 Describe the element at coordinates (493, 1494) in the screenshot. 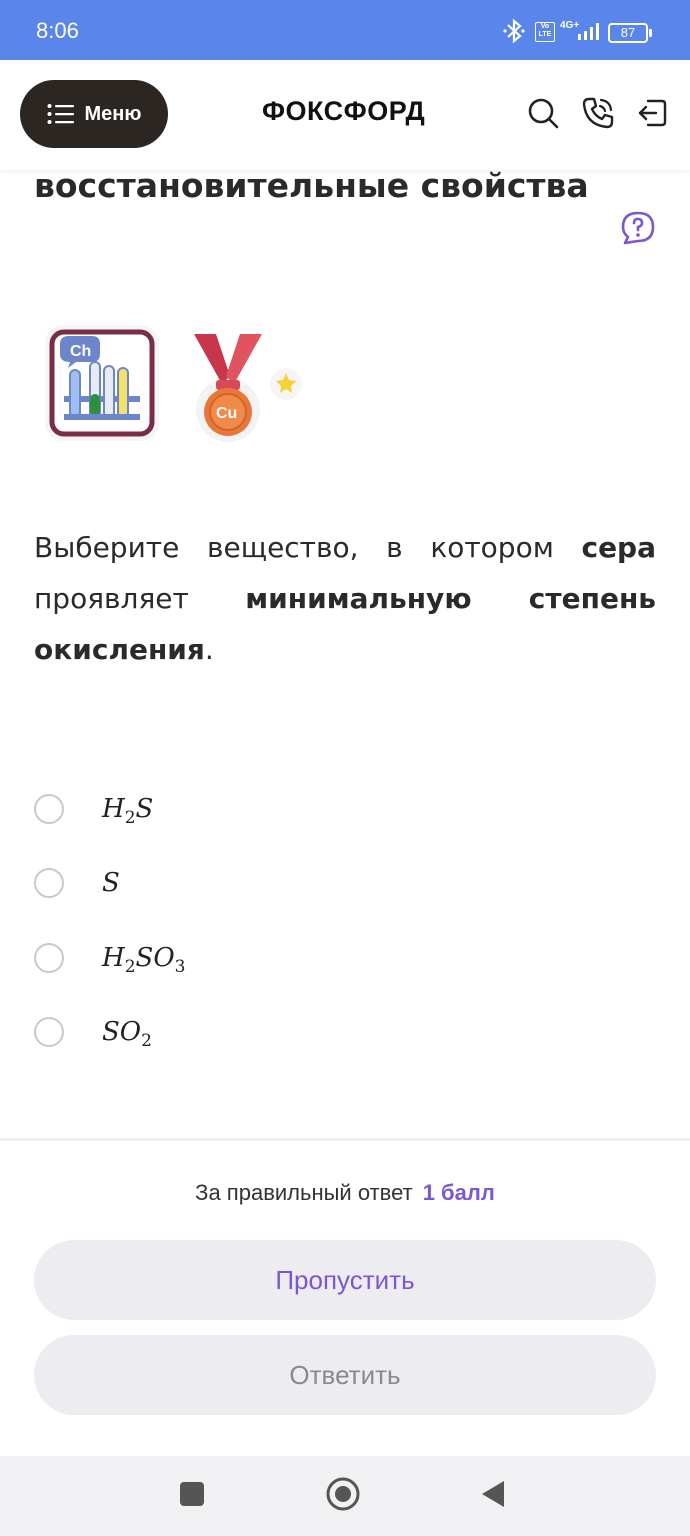

I see `back-icon` at that location.